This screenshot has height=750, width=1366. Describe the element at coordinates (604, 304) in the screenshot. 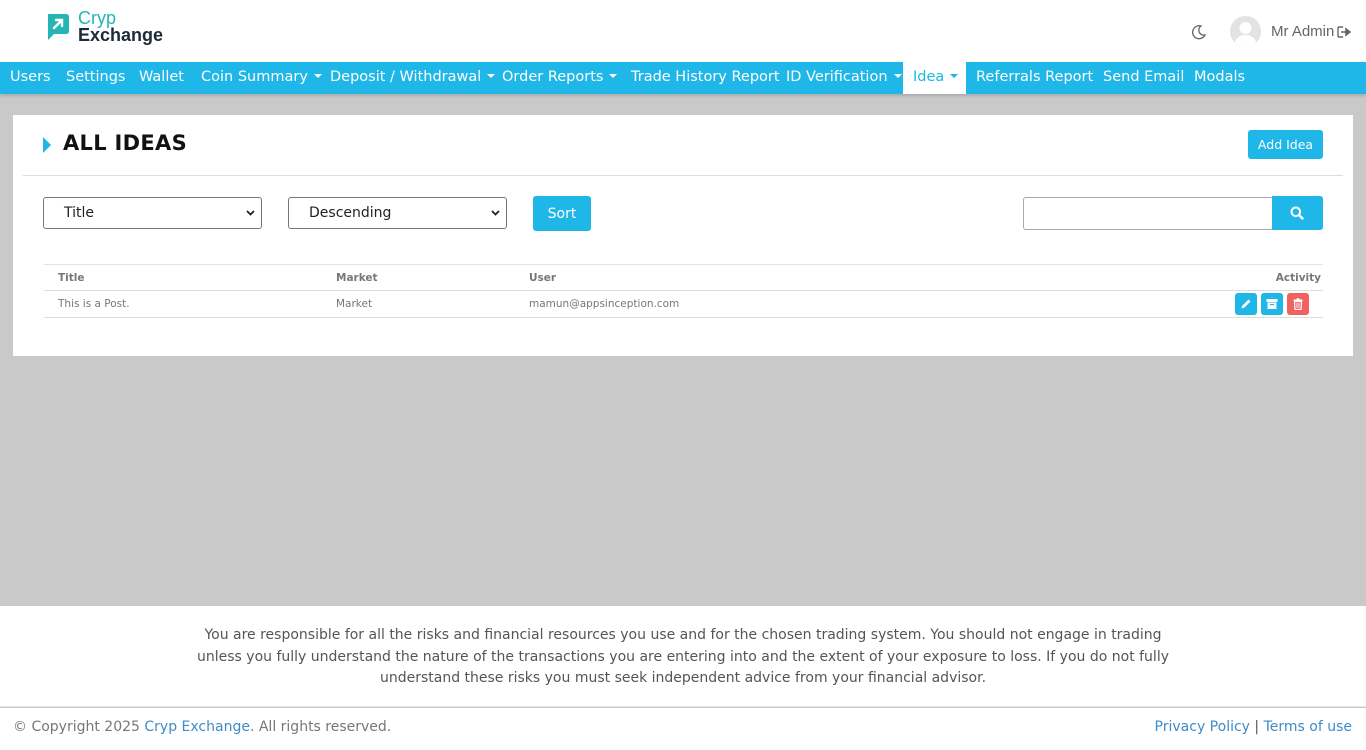

I see `row-user: mamun@appsinception.com` at that location.